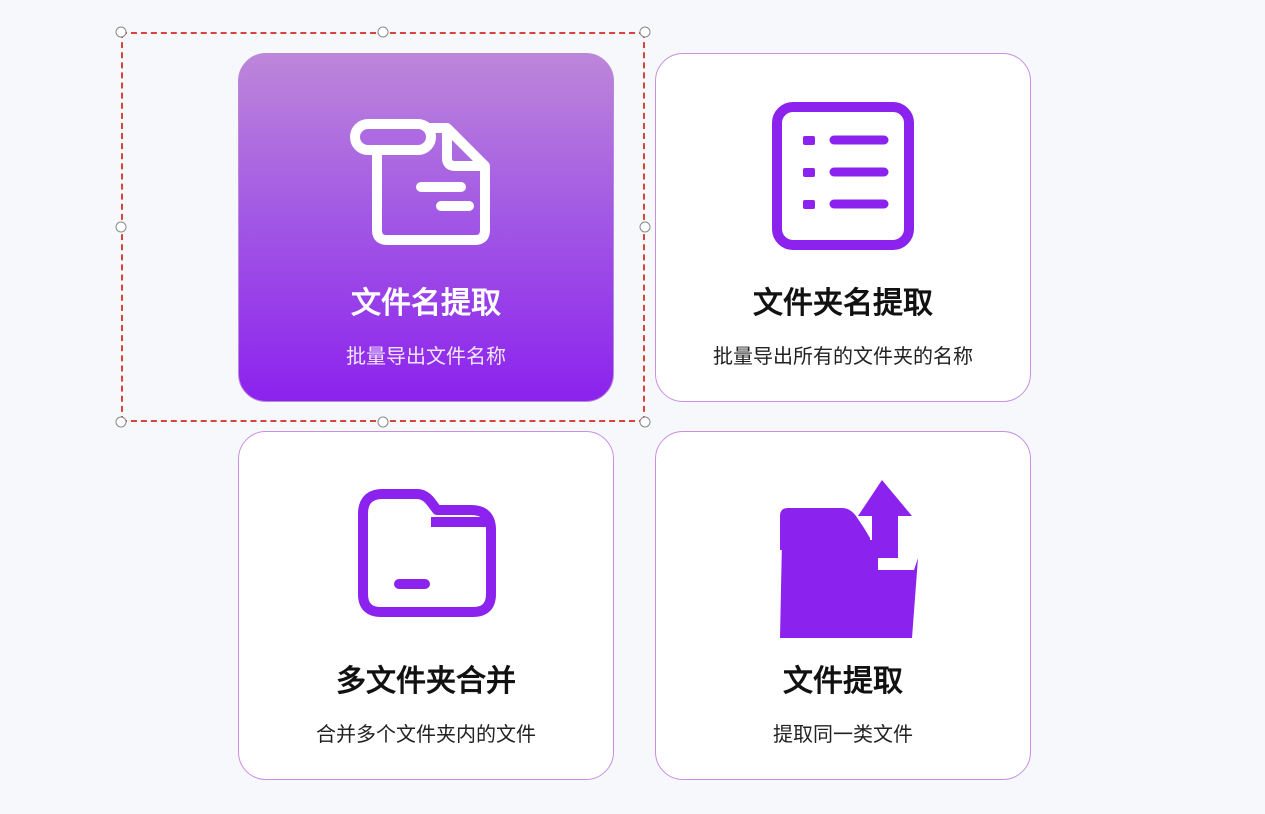 The height and width of the screenshot is (814, 1265). Describe the element at coordinates (426, 734) in the screenshot. I see `card-description: 合并多个文件夹内的文件` at that location.